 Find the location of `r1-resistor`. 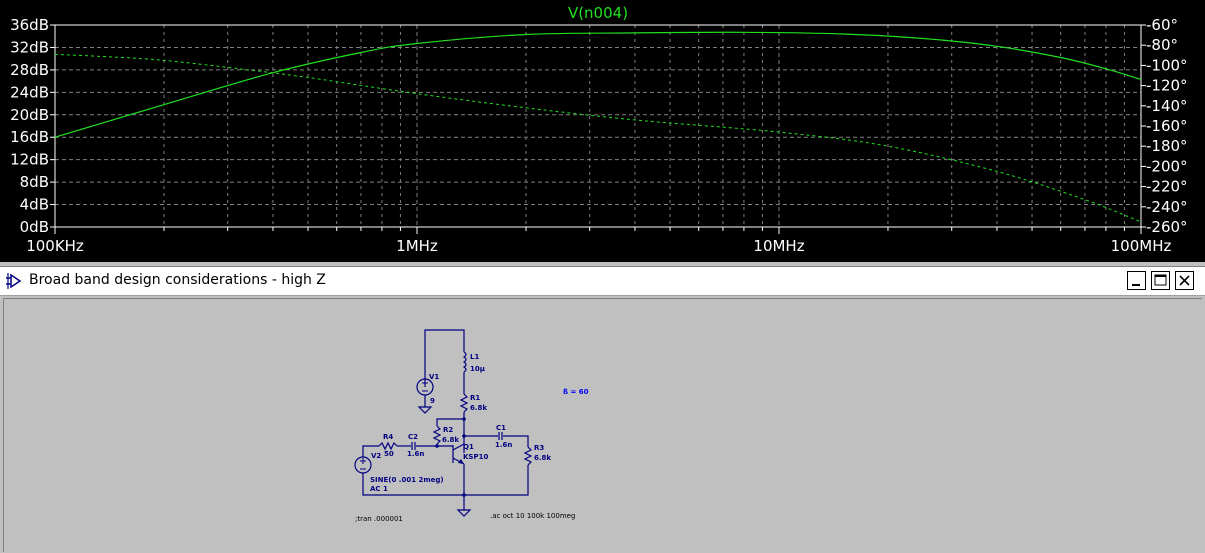

r1-resistor is located at coordinates (464, 403).